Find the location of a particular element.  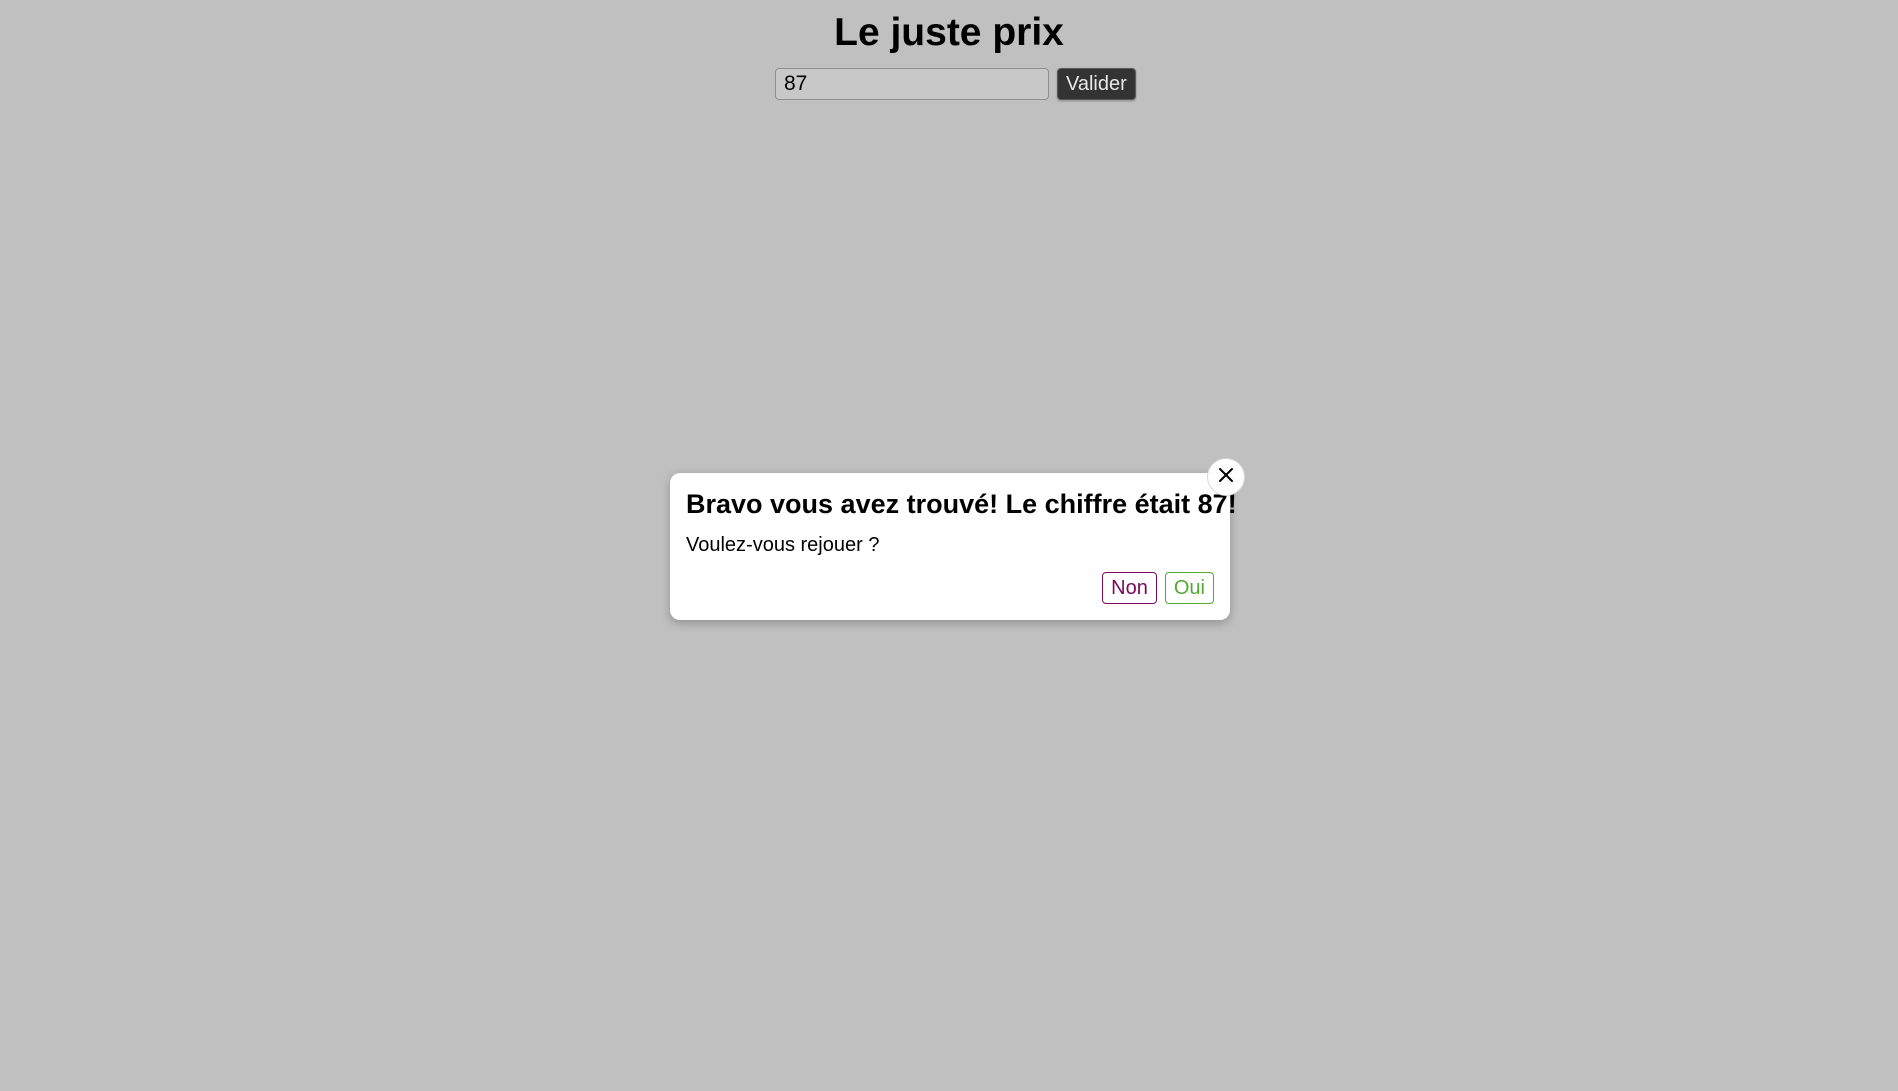

no-button: Non is located at coordinates (1129, 588).